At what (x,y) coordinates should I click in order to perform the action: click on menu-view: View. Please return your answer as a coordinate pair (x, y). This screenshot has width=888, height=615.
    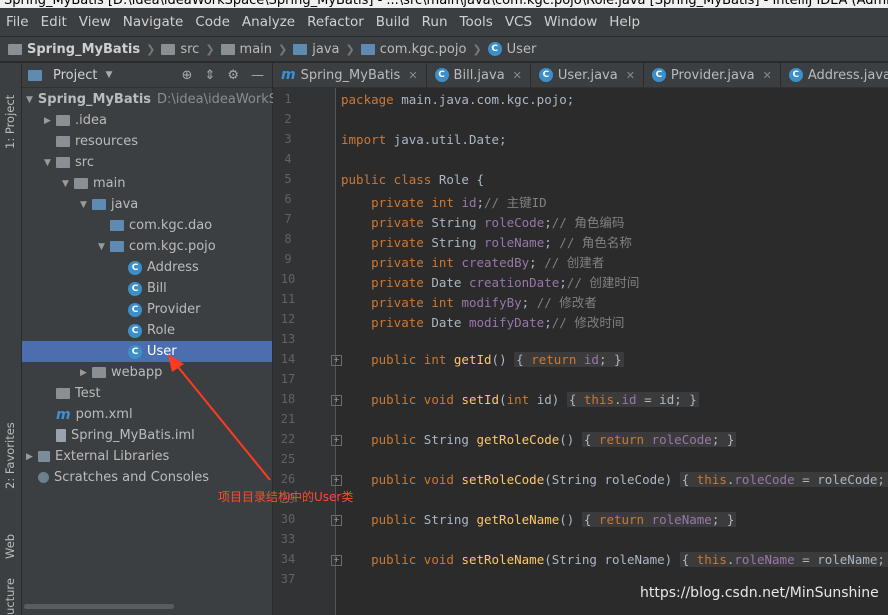
    Looking at the image, I should click on (95, 22).